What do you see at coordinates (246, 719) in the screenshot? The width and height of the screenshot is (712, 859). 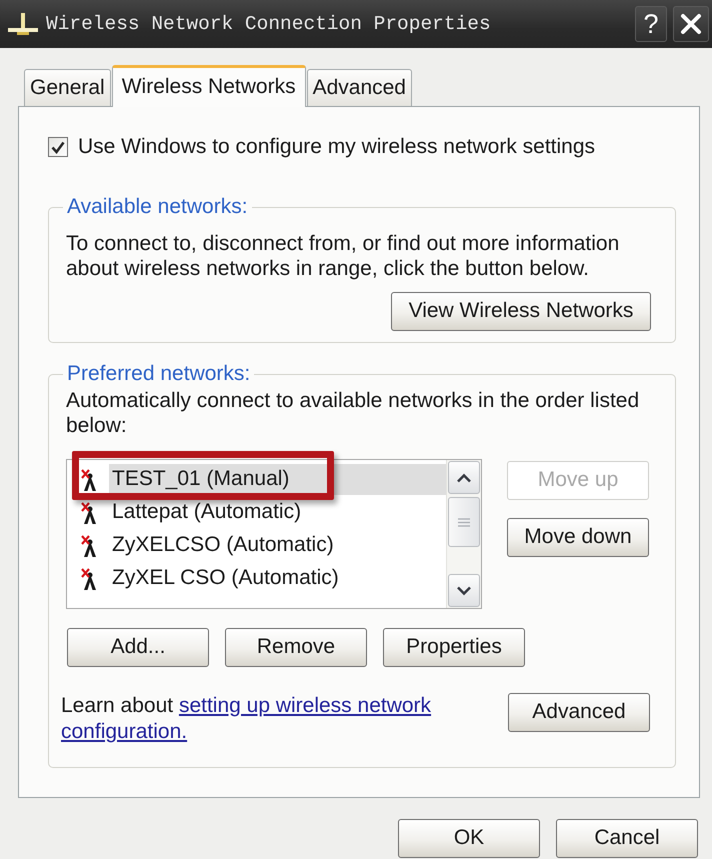 I see `learn-about-text: Learn about setting up wireless network configuration.` at bounding box center [246, 719].